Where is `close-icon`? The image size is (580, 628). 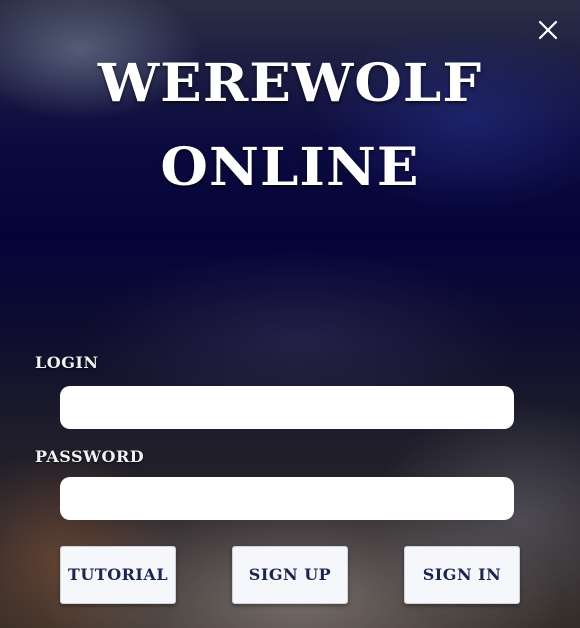
close-icon is located at coordinates (548, 30).